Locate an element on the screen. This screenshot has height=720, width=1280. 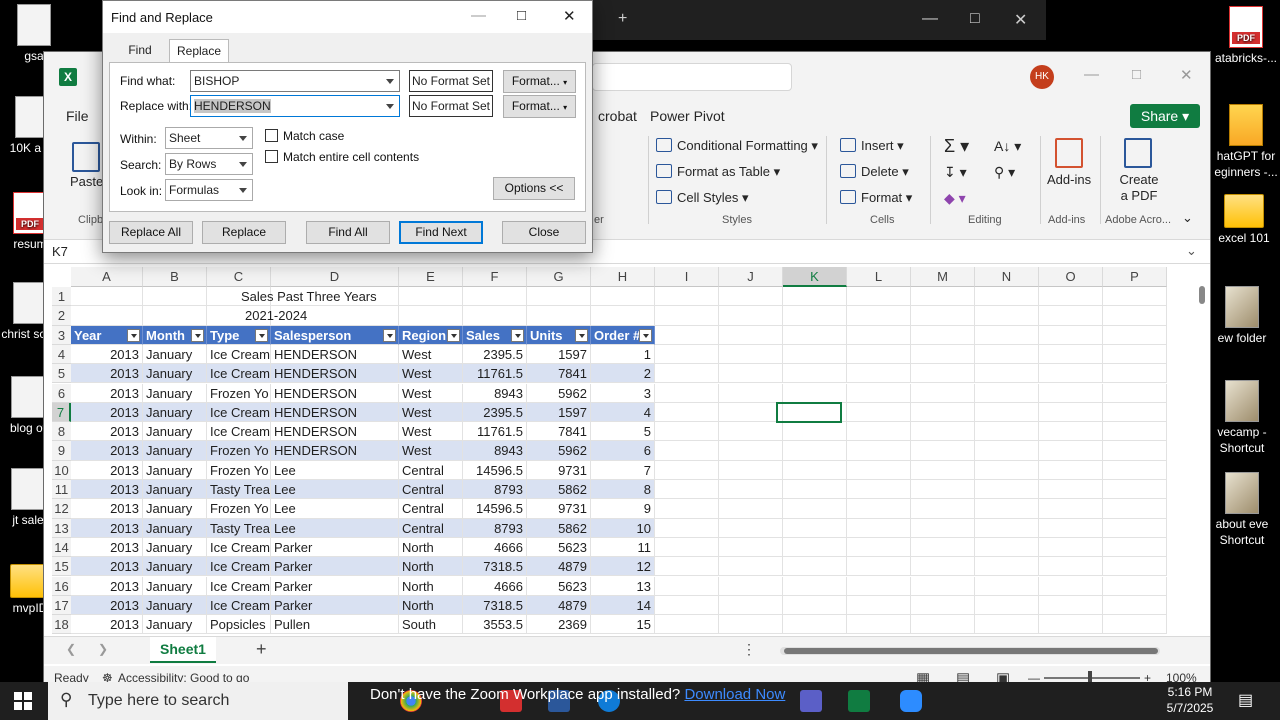
sheet-subtitle: 2021-2024 is located at coordinates (307, 316).